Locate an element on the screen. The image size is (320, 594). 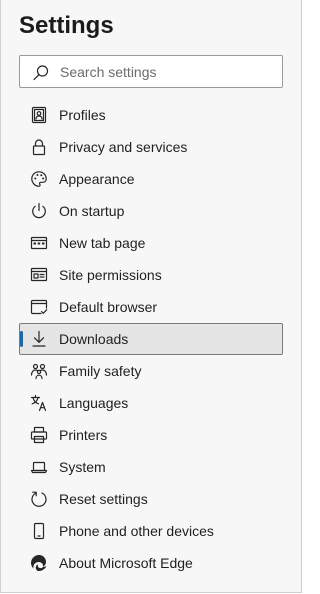
palette-icon is located at coordinates (39, 179).